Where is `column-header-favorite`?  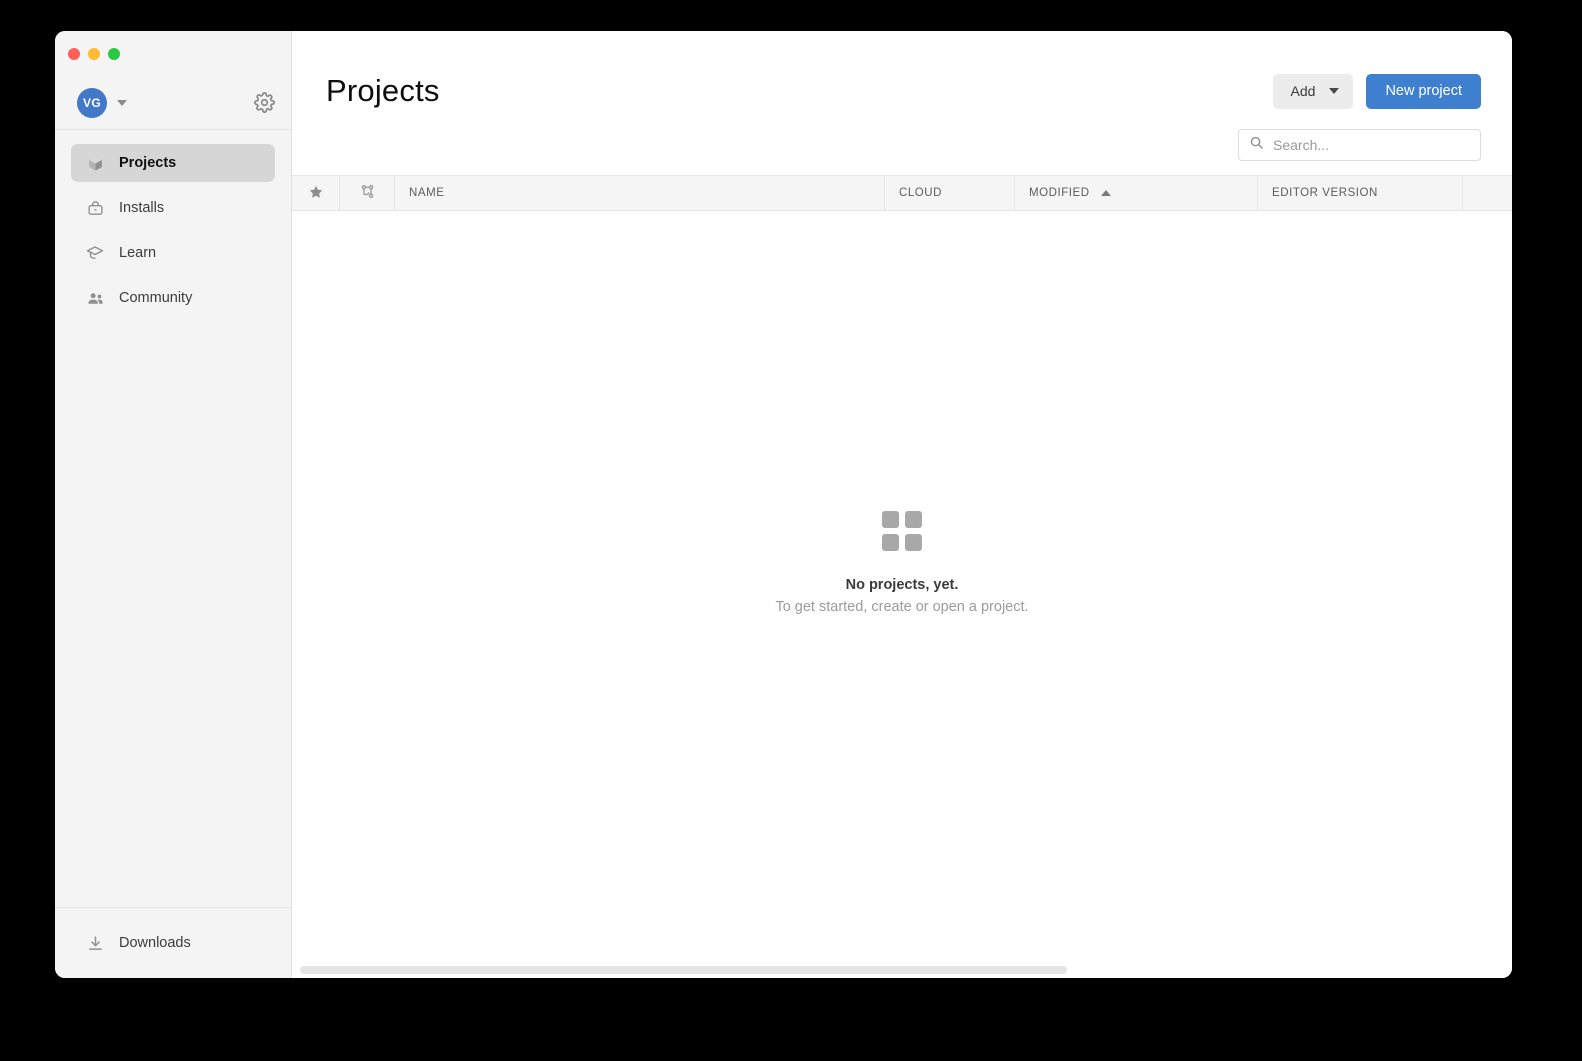 column-header-favorite is located at coordinates (316, 193).